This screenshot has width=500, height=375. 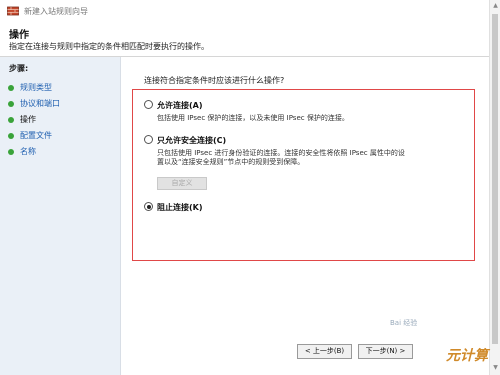 What do you see at coordinates (495, 179) in the screenshot?
I see `scroll-thumb` at bounding box center [495, 179].